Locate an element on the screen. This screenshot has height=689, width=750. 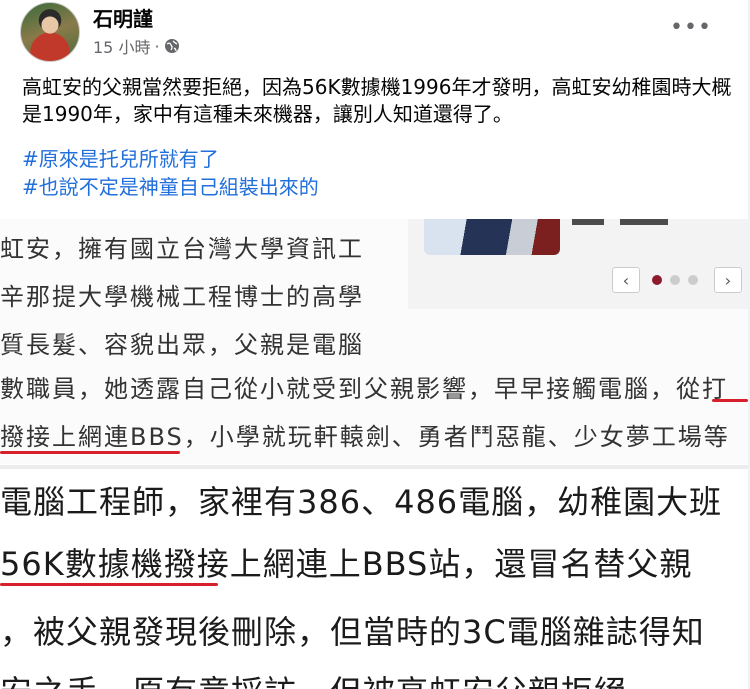
article-line: 安之手，原有意採訪，但被高虹安父親拒絕 is located at coordinates (313, 678).